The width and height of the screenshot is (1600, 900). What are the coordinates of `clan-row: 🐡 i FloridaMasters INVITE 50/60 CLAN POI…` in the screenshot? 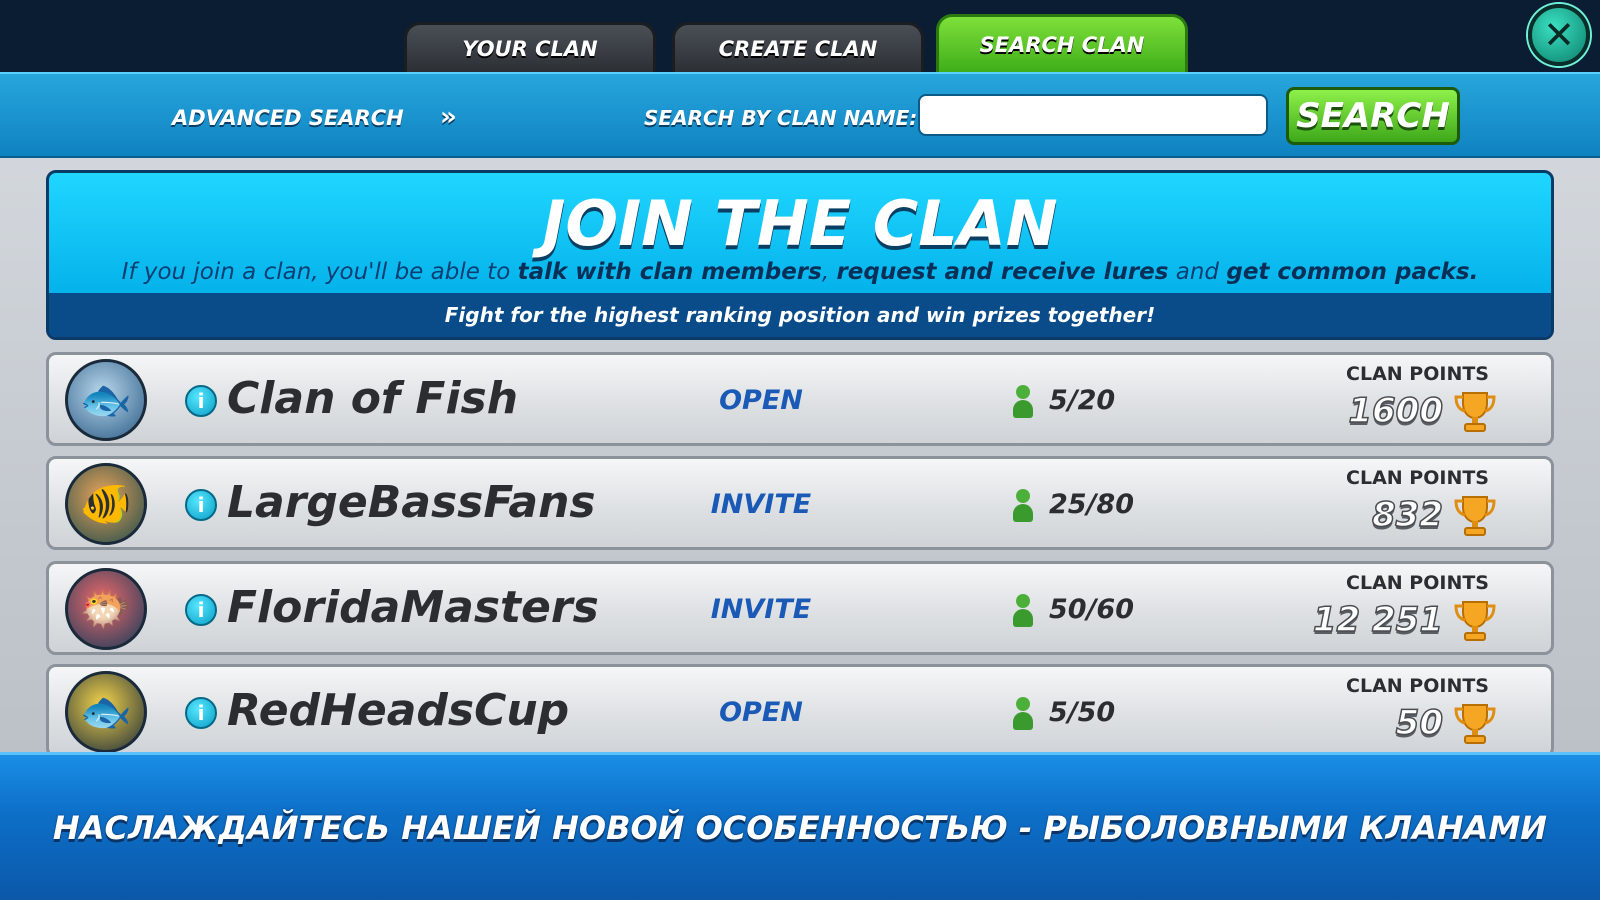 It's located at (800, 608).